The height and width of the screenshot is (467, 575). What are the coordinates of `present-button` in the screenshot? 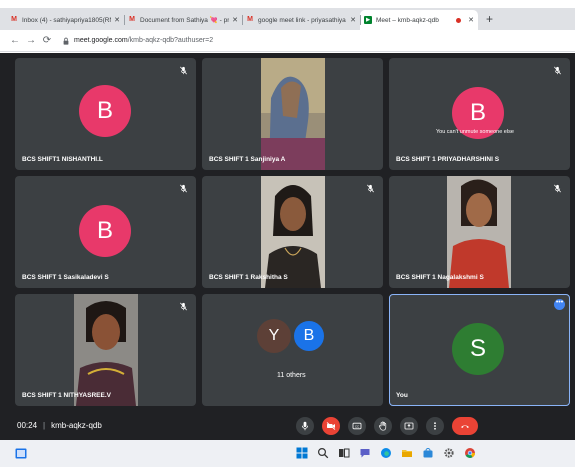 It's located at (409, 426).